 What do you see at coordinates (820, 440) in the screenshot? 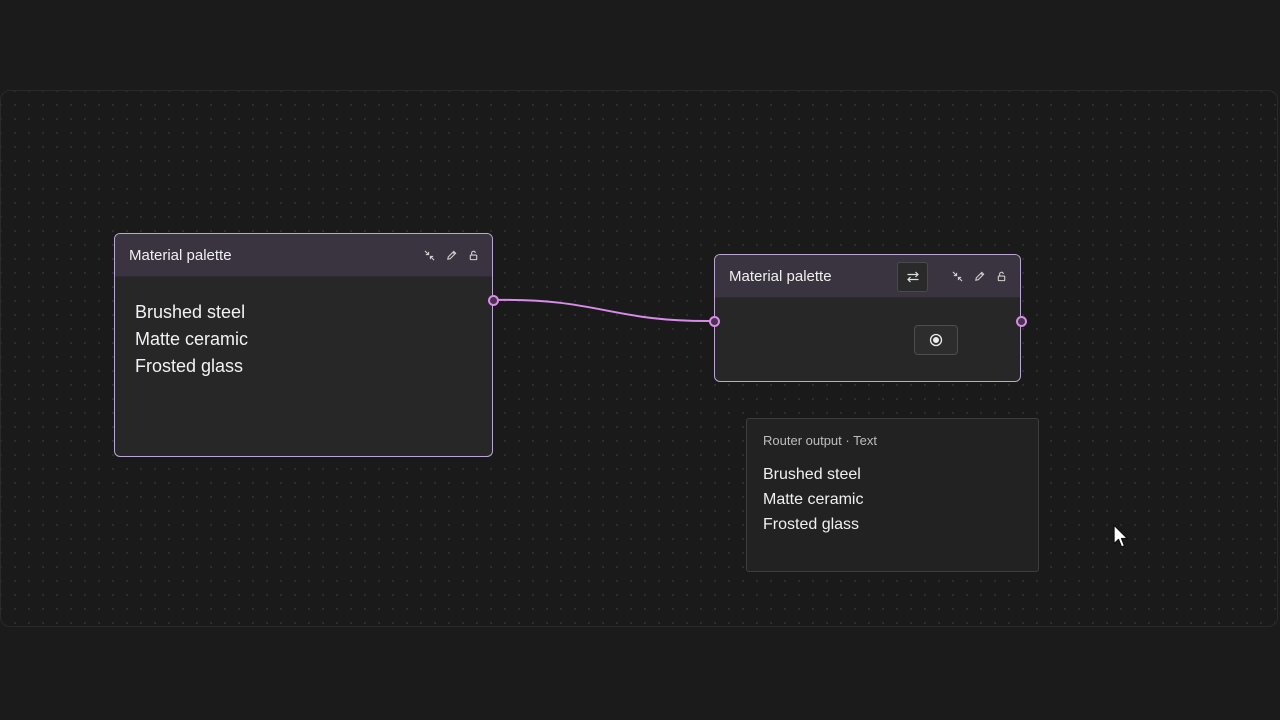
I see `output-caption: Router output · Text` at bounding box center [820, 440].